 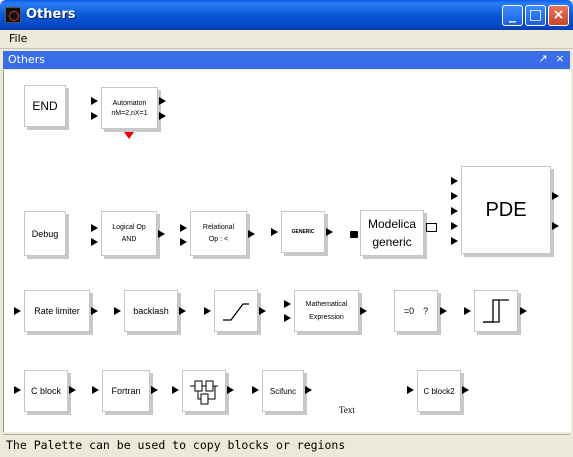 I want to click on window-app-icon, so click(x=13, y=15).